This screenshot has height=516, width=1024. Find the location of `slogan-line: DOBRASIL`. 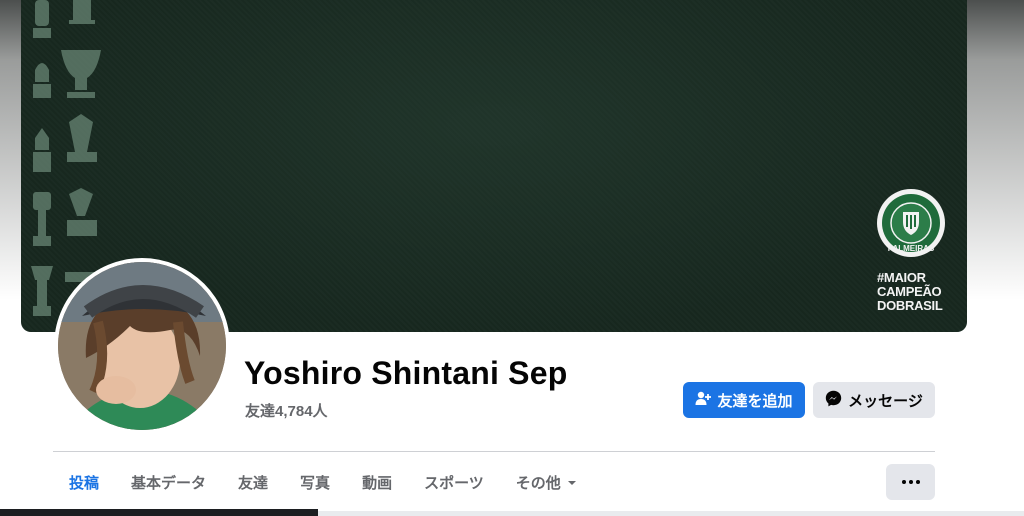

slogan-line: DOBRASIL is located at coordinates (910, 305).